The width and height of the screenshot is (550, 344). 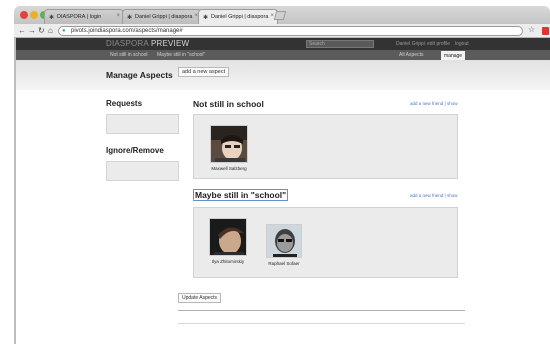 What do you see at coordinates (142, 124) in the screenshot?
I see `requests-dropzone` at bounding box center [142, 124].